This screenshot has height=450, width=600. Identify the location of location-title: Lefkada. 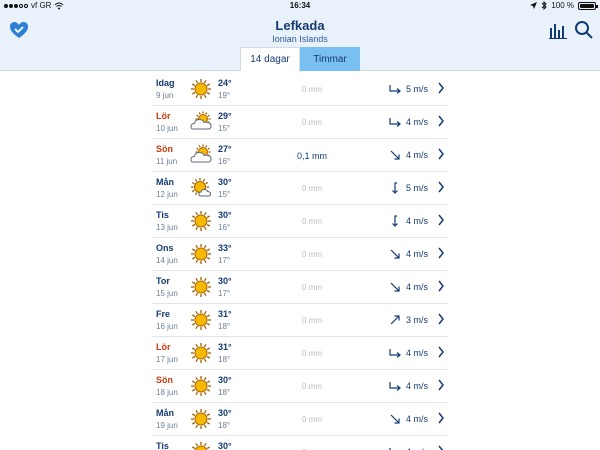
(300, 25).